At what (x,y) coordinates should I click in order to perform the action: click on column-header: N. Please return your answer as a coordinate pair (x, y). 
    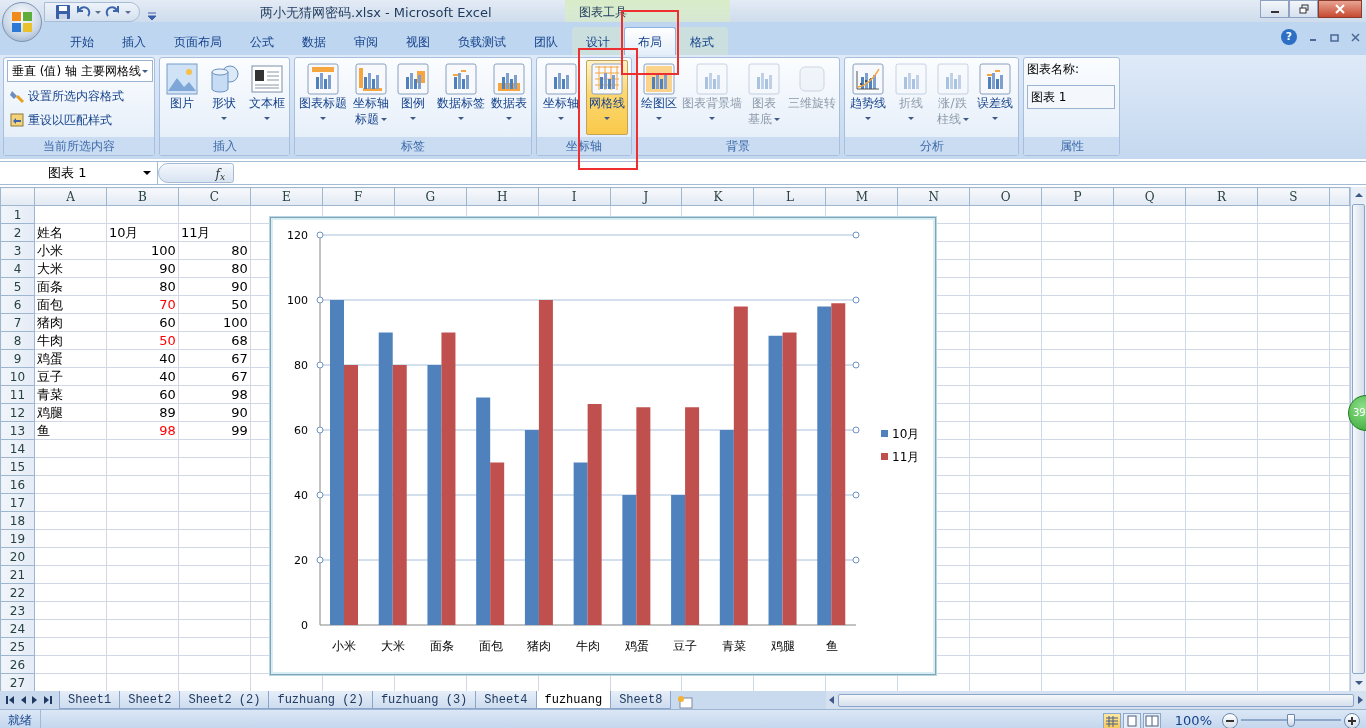
    Looking at the image, I should click on (933, 196).